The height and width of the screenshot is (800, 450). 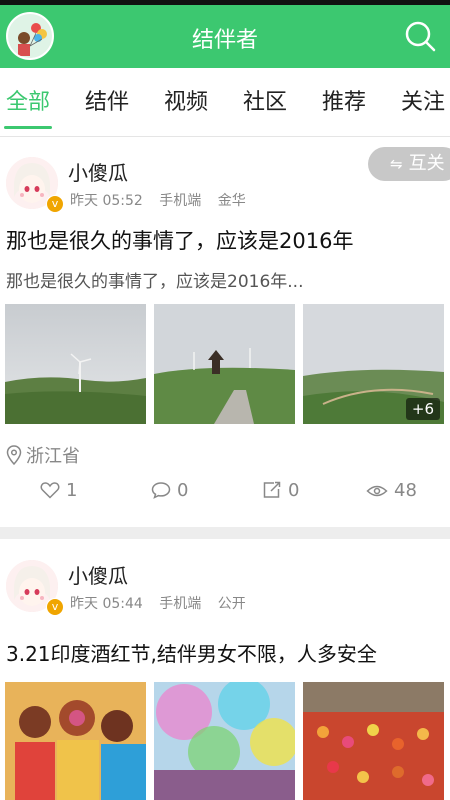 I want to click on post-photo: +6, so click(x=373, y=364).